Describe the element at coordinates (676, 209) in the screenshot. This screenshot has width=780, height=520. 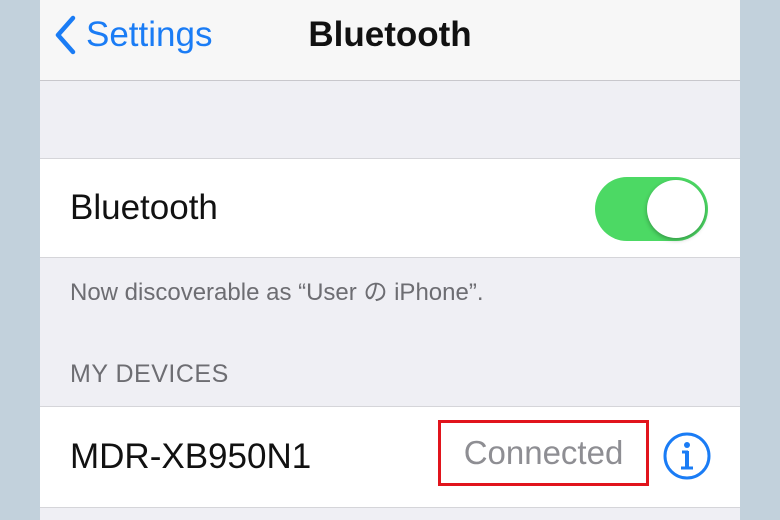
I see `toggle-knob` at that location.